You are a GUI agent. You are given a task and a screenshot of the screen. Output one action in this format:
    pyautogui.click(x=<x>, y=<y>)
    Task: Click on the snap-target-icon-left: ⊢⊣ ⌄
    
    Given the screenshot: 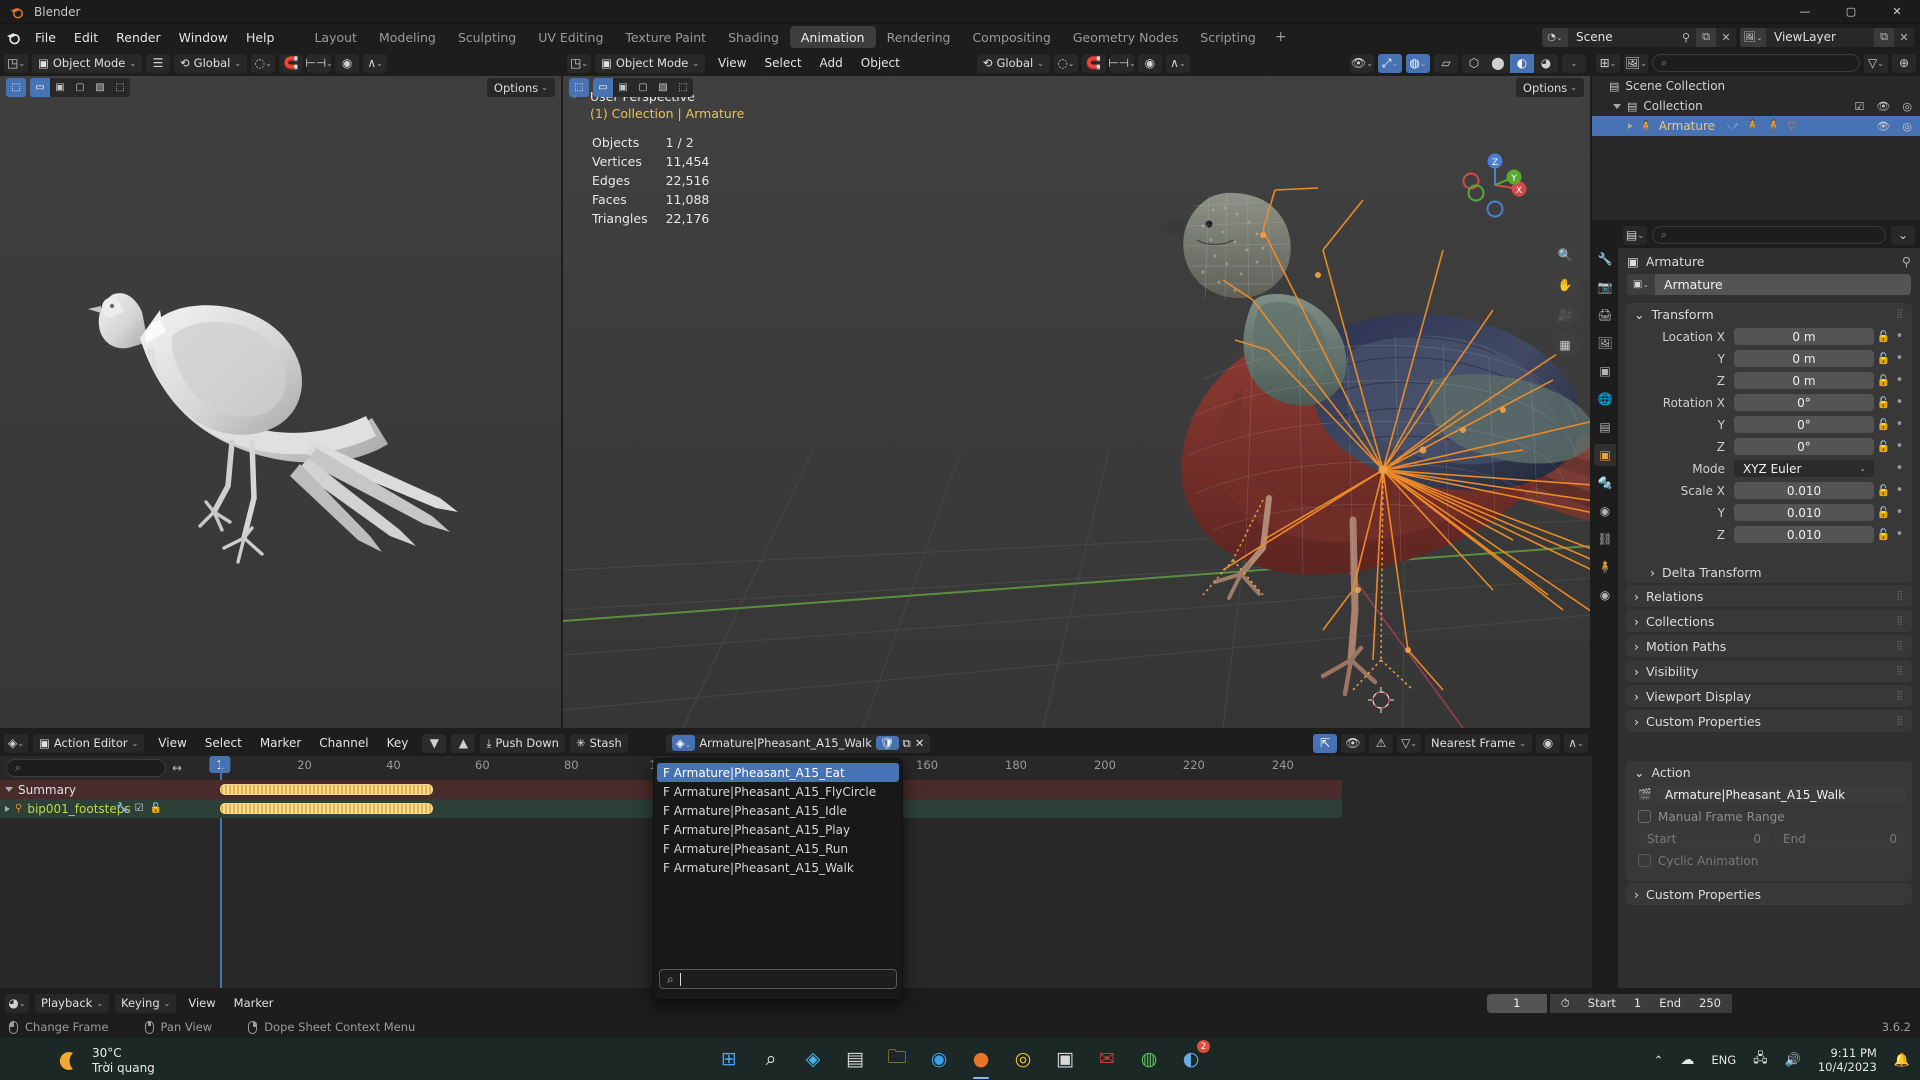 What is the action you would take?
    pyautogui.click(x=319, y=63)
    